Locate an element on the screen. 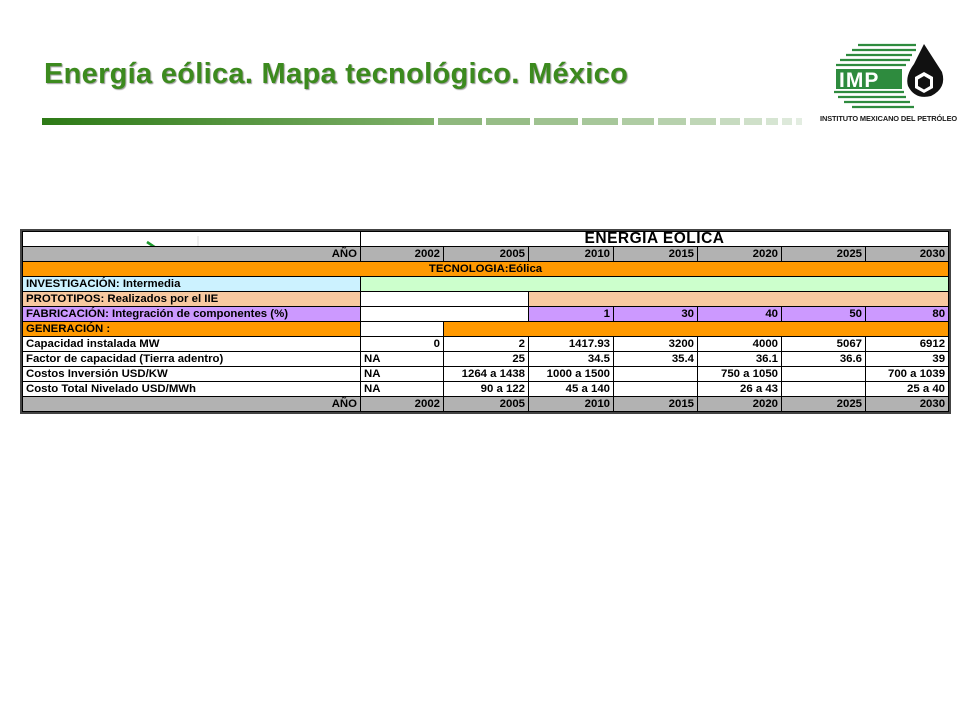 This screenshot has height=720, width=960. data-cell: 26 a 43 is located at coordinates (739, 389).